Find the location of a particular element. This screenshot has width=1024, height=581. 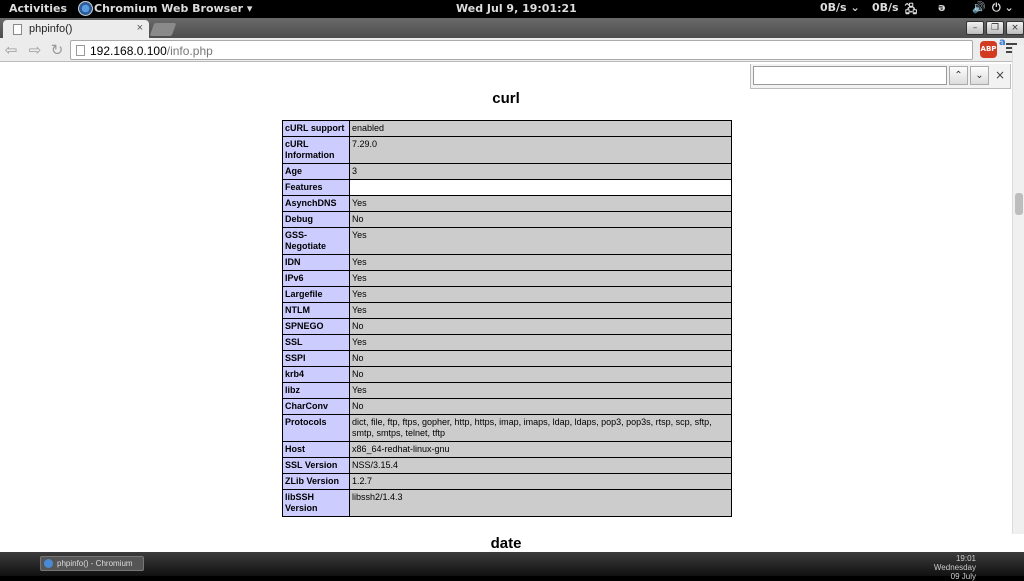

table-row: SSL Yes is located at coordinates (507, 342).